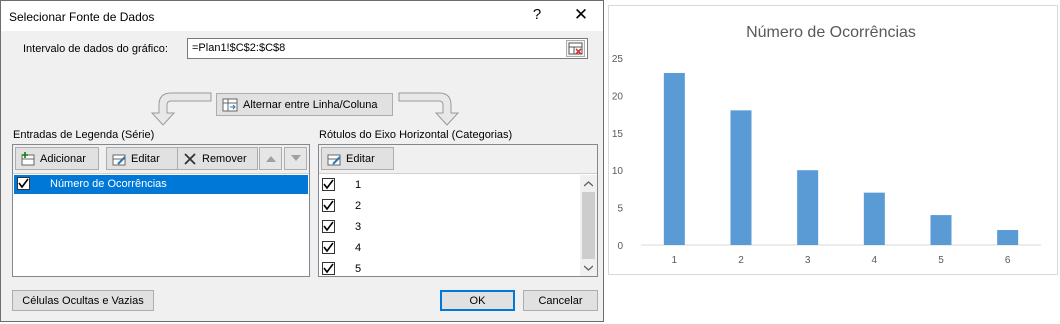  I want to click on category-list-item: 1, so click(449, 185).